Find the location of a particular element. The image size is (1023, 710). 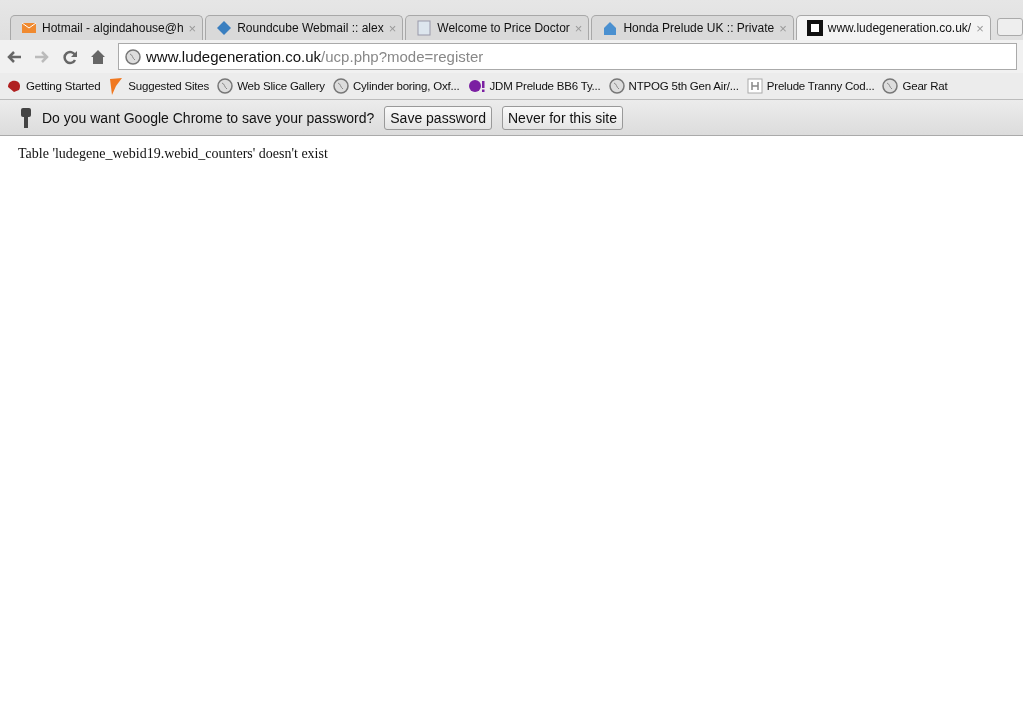

h-logo-icon is located at coordinates (754, 86).